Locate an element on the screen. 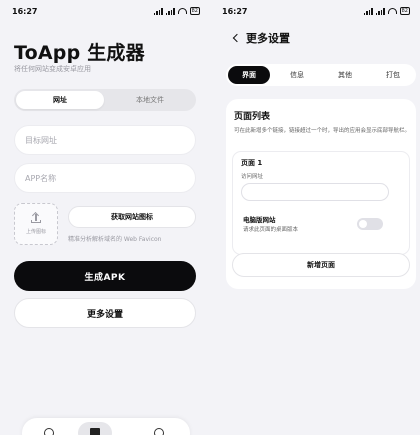 The width and height of the screenshot is (420, 435). desktop-site-desc: 请求此页面的桌面版本 is located at coordinates (271, 230).